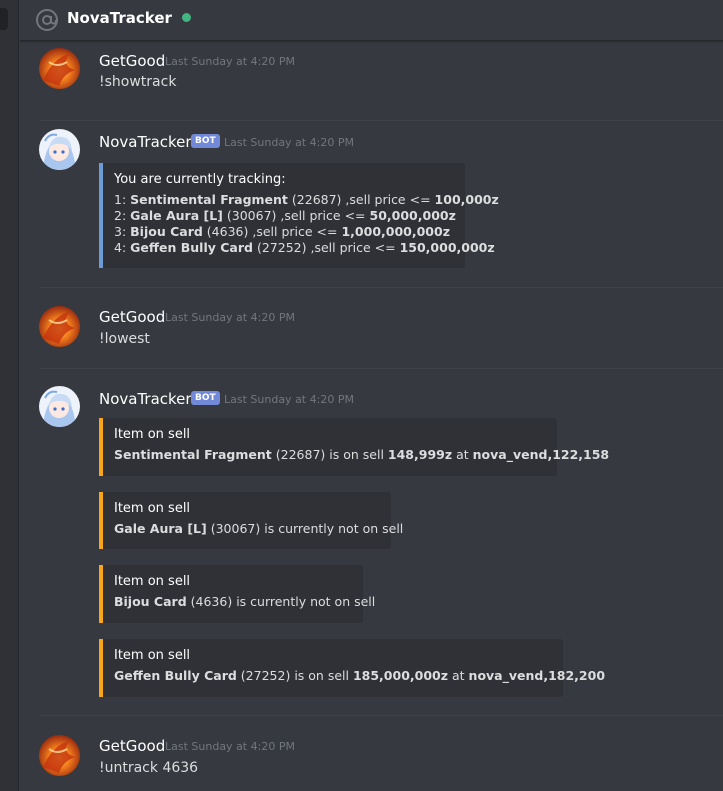 Image resolution: width=723 pixels, height=791 pixels. What do you see at coordinates (138, 82) in the screenshot?
I see `message-content: !showtrack` at bounding box center [138, 82].